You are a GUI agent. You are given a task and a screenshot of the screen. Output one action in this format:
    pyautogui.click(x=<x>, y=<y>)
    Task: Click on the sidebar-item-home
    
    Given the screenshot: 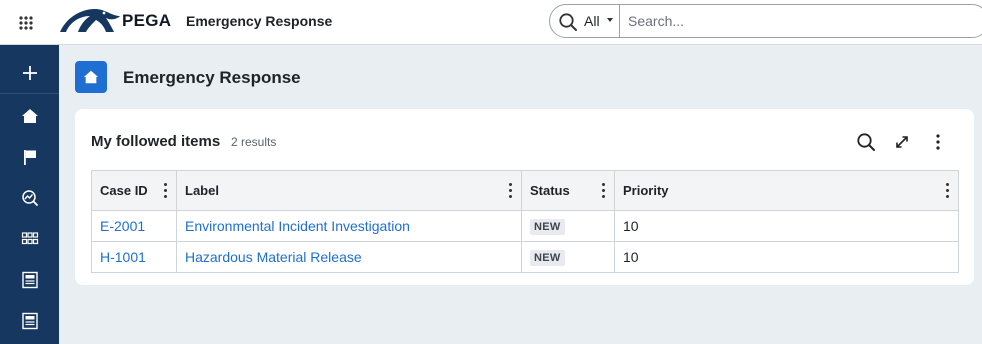 What is the action you would take?
    pyautogui.click(x=29, y=115)
    